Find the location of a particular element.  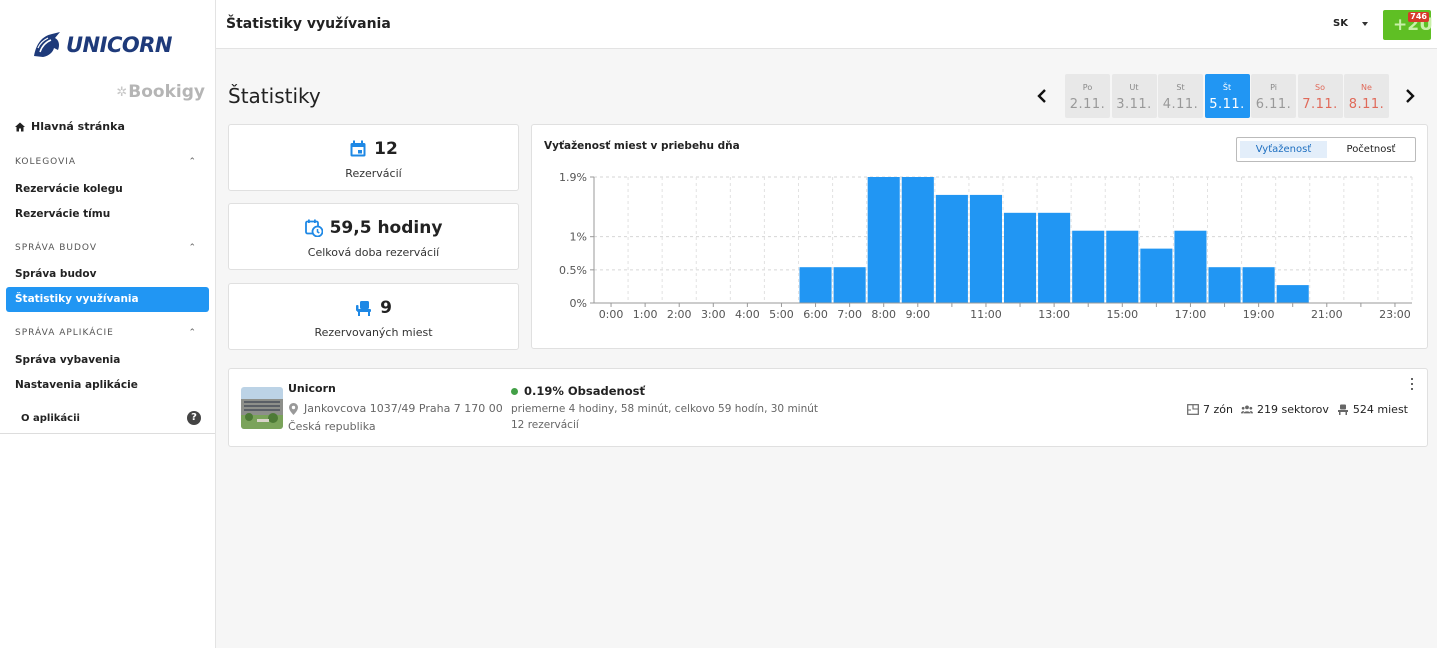

building-address-row: Jankovcova 1037/49 Praha 7 170 00 is located at coordinates (396, 408).